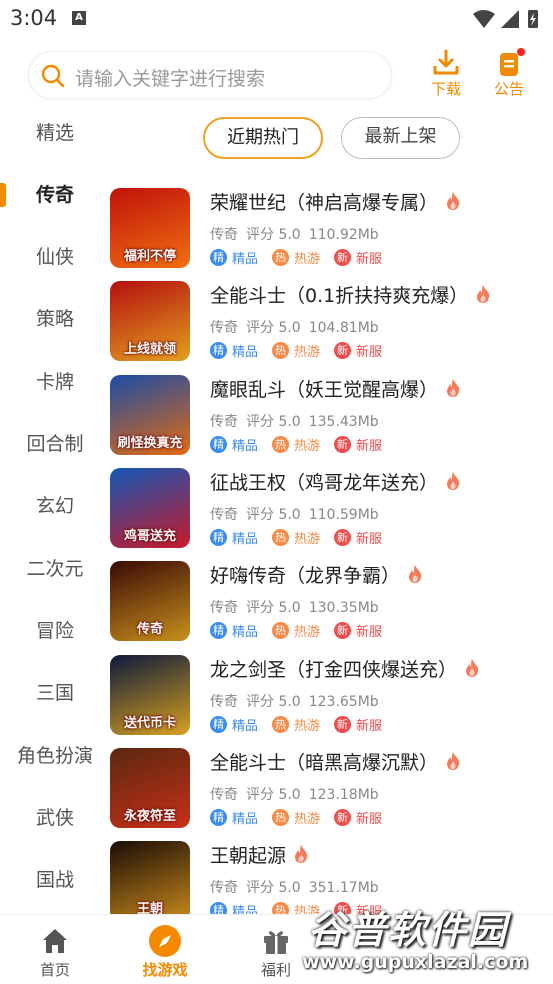 The width and height of the screenshot is (553, 984). What do you see at coordinates (336, 202) in the screenshot?
I see `game-name: 荣耀世纪（神启高爆专属）` at bounding box center [336, 202].